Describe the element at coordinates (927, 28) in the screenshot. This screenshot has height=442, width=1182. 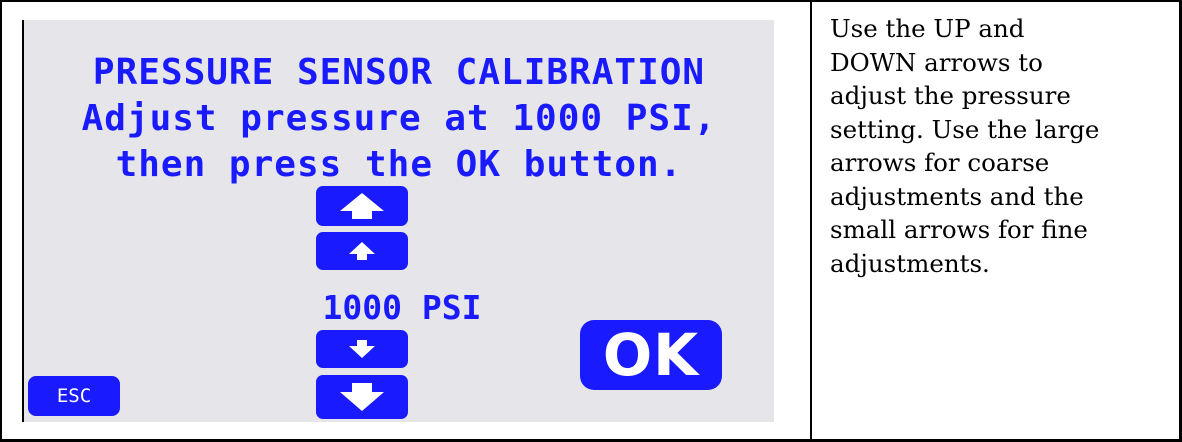
I see `instructions-line: Use the UP and` at that location.